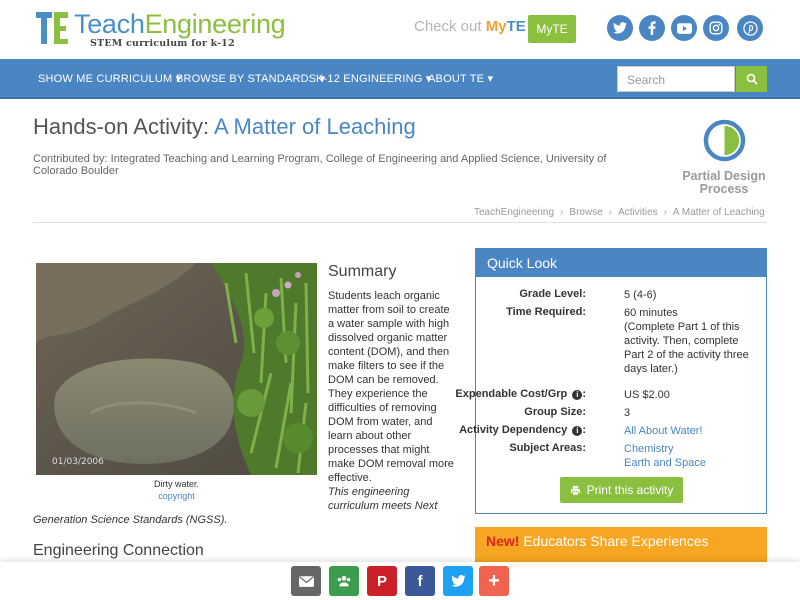 Image resolution: width=800 pixels, height=600 pixels. What do you see at coordinates (400, 222) in the screenshot?
I see `header-divider` at bounding box center [400, 222].